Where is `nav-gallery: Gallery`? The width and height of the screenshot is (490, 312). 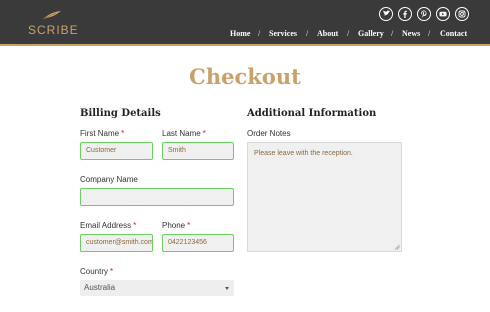
nav-gallery: Gallery is located at coordinates (371, 33).